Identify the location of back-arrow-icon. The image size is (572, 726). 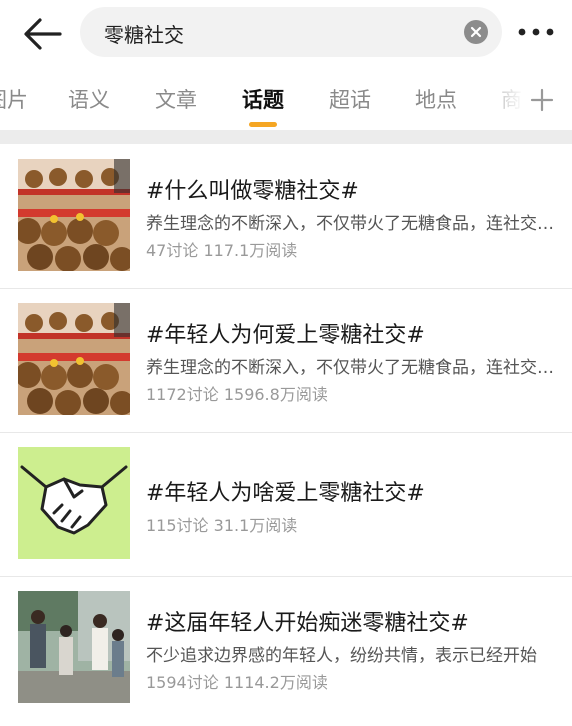
(42, 34).